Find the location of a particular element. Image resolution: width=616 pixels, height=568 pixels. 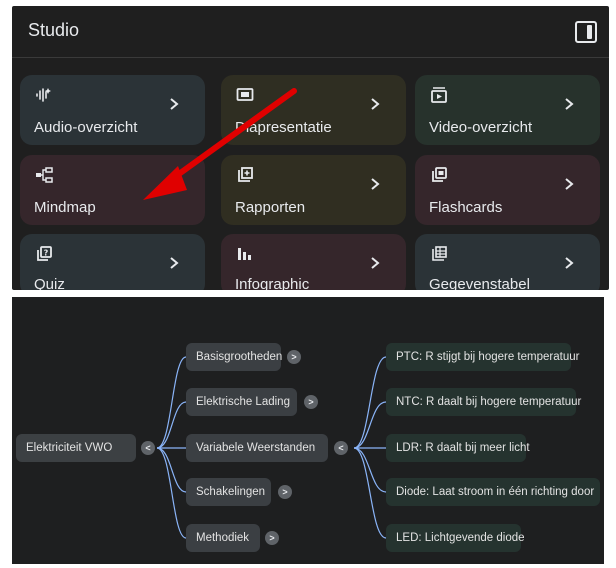

studio-title: Studio is located at coordinates (54, 30).